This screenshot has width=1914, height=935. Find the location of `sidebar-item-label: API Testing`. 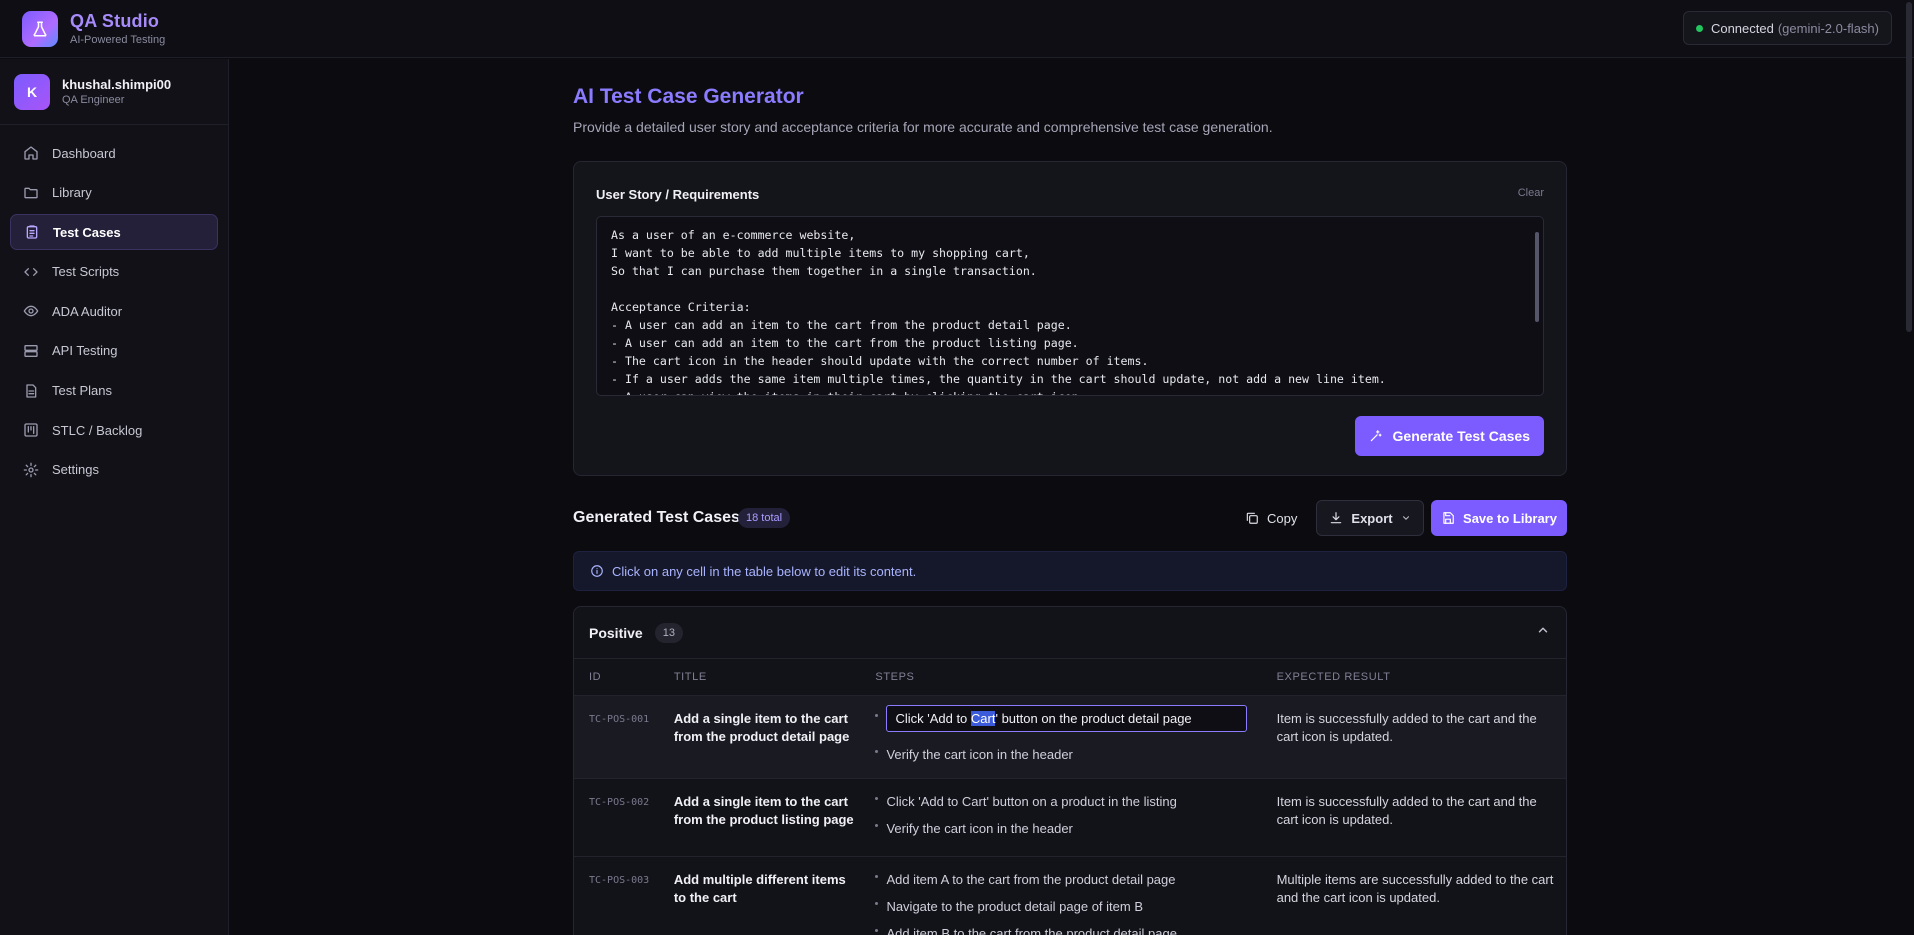

sidebar-item-label: API Testing is located at coordinates (85, 351).